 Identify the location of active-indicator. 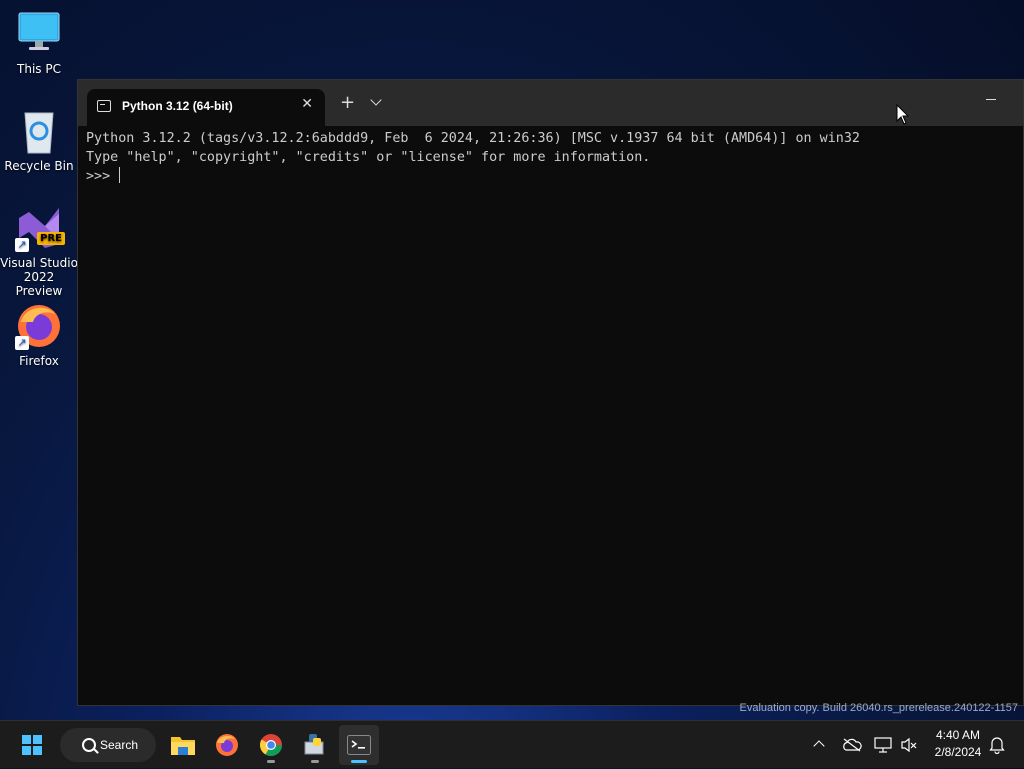
(359, 761).